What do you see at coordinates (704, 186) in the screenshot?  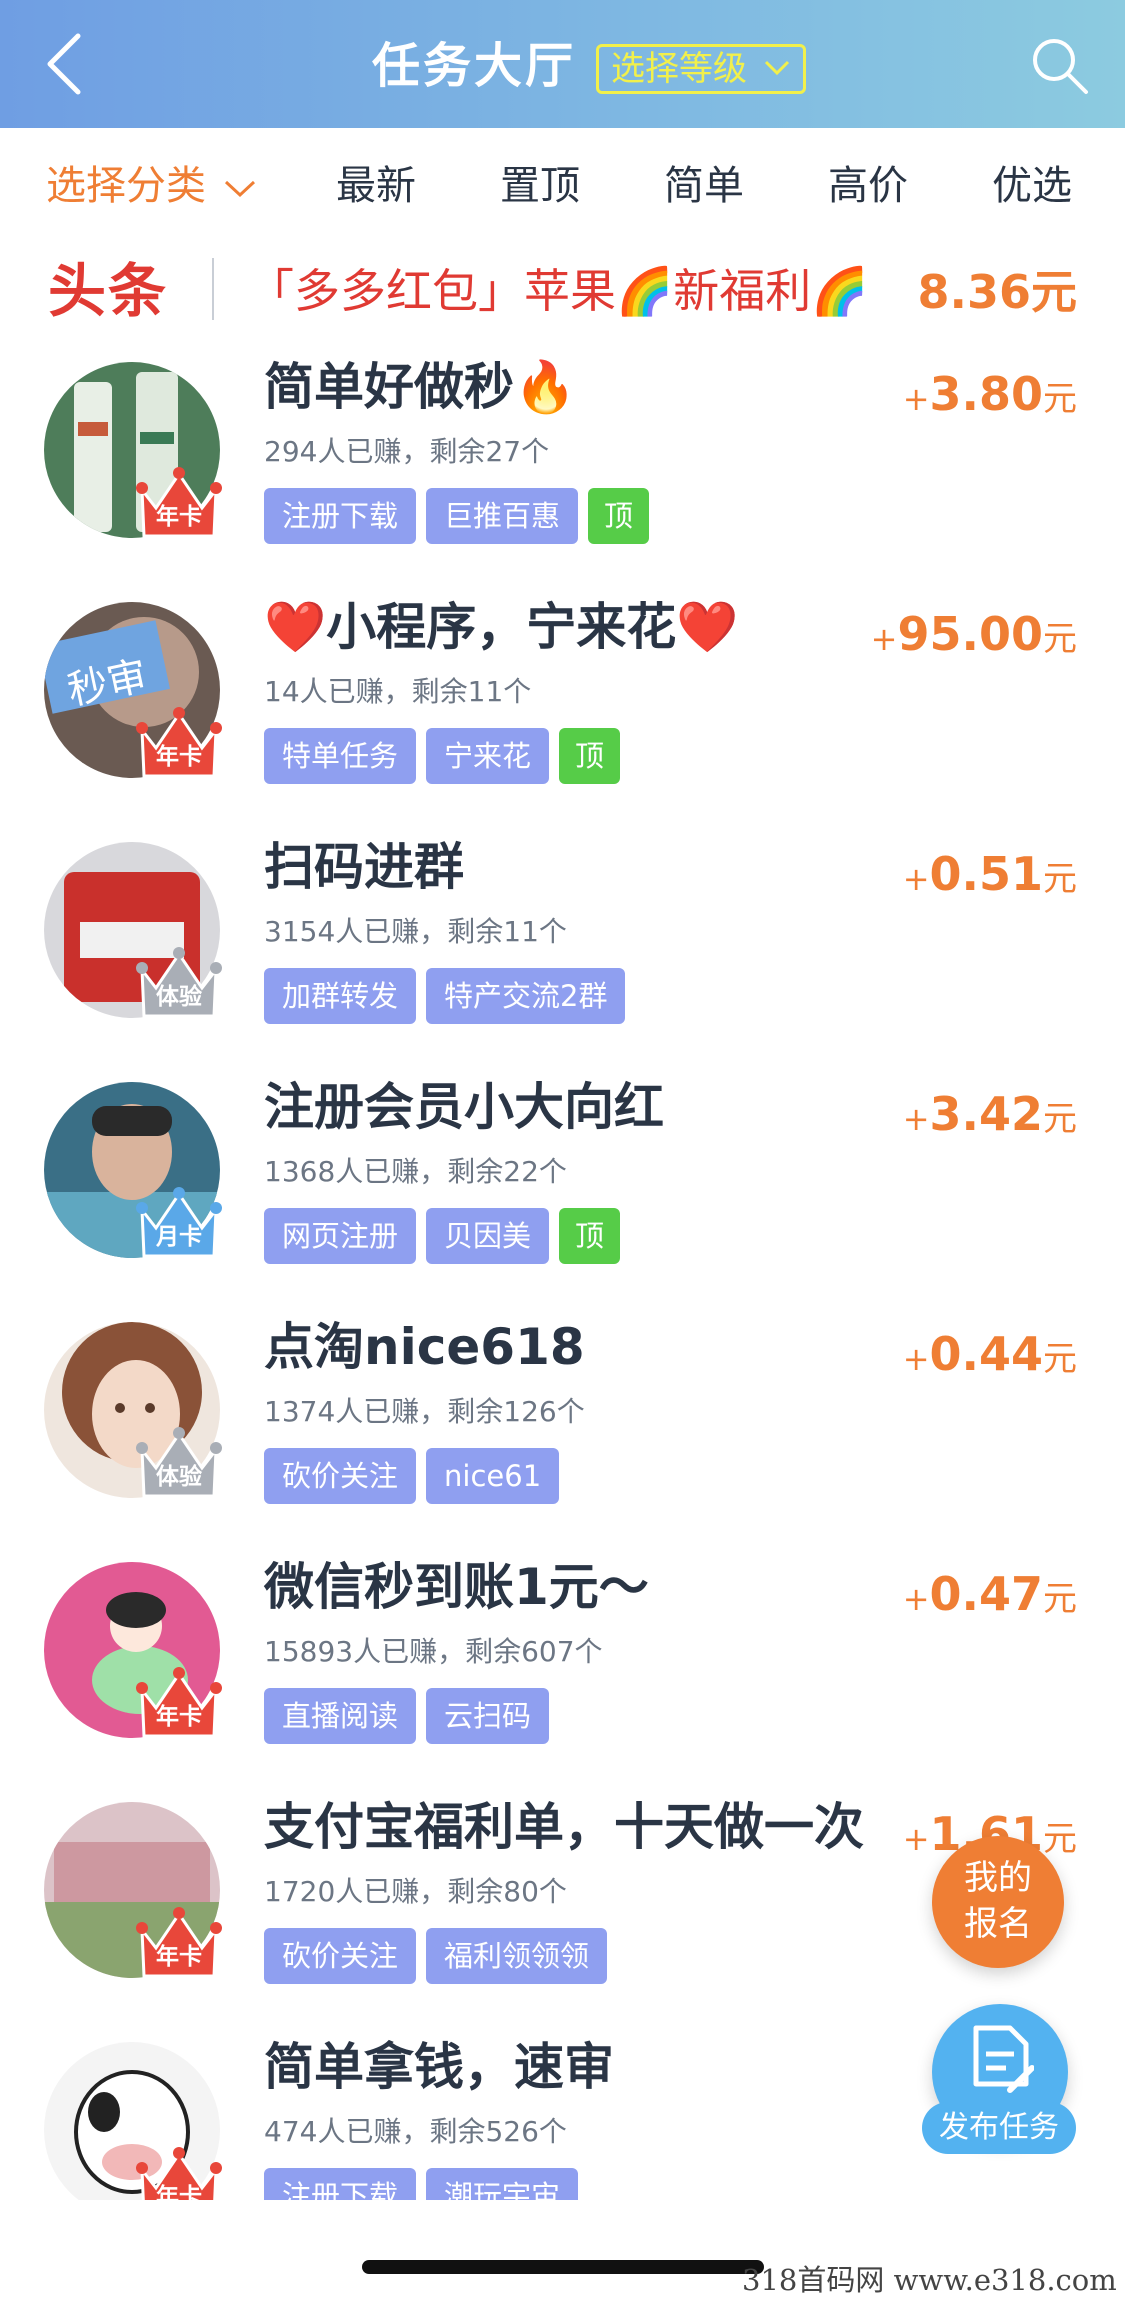 I see `filter-tab-simple: 简单` at bounding box center [704, 186].